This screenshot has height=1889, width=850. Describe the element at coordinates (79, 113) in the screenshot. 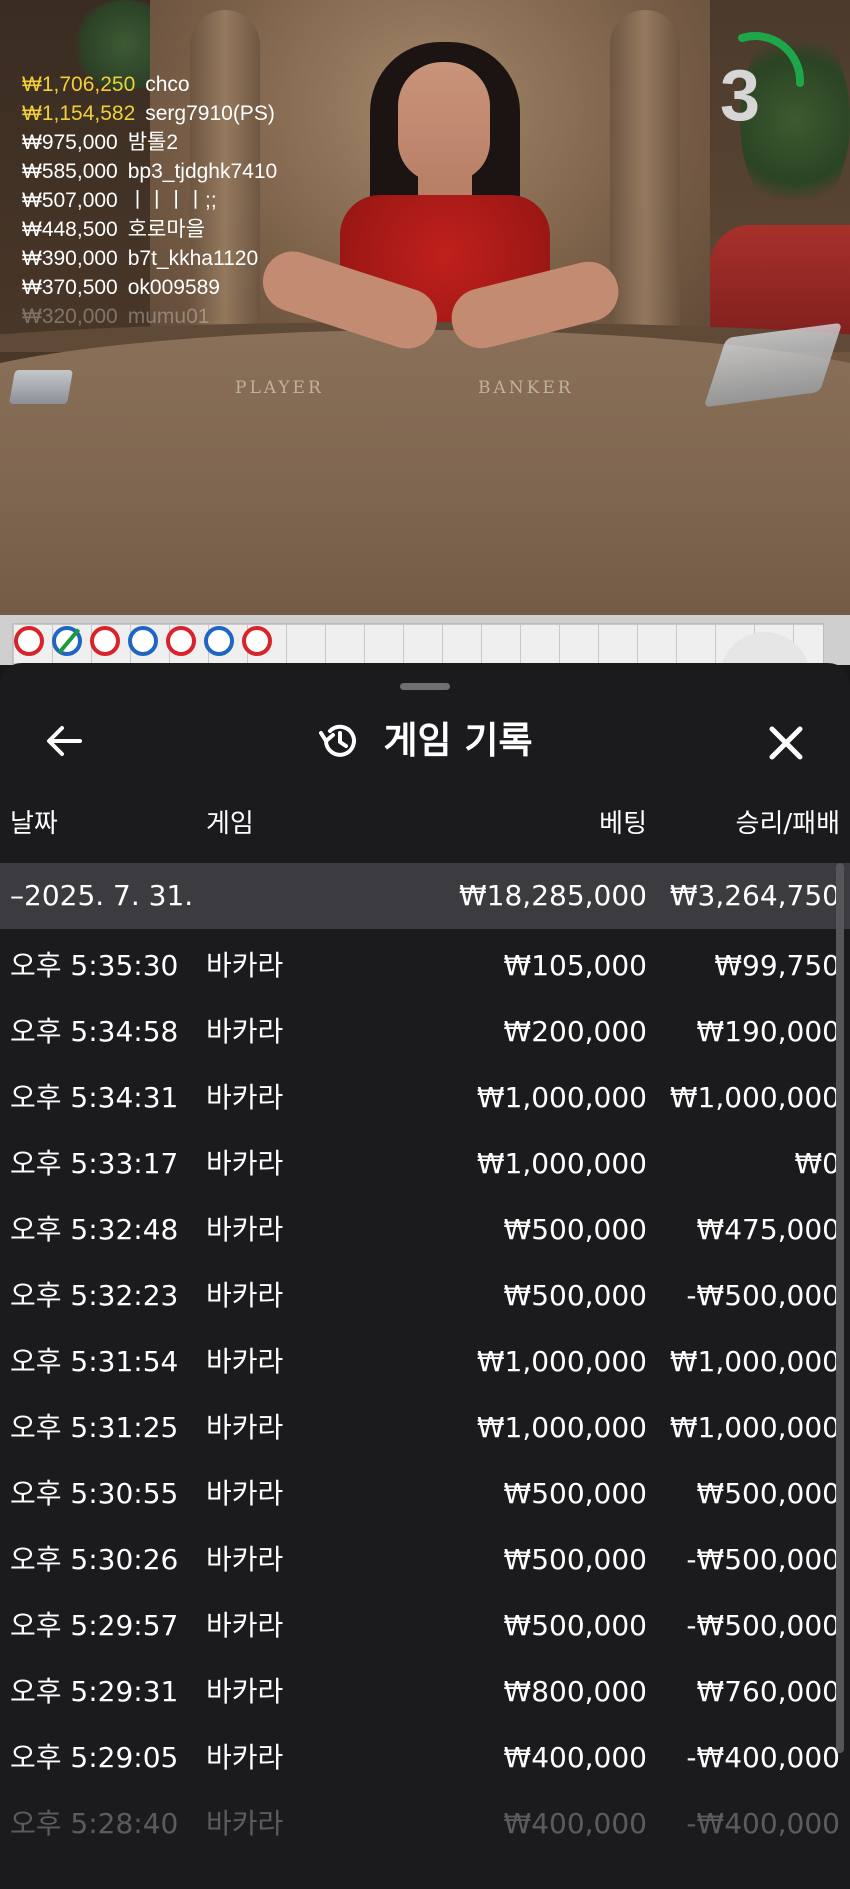

I see `winner-amount: ₩1,154,582` at that location.